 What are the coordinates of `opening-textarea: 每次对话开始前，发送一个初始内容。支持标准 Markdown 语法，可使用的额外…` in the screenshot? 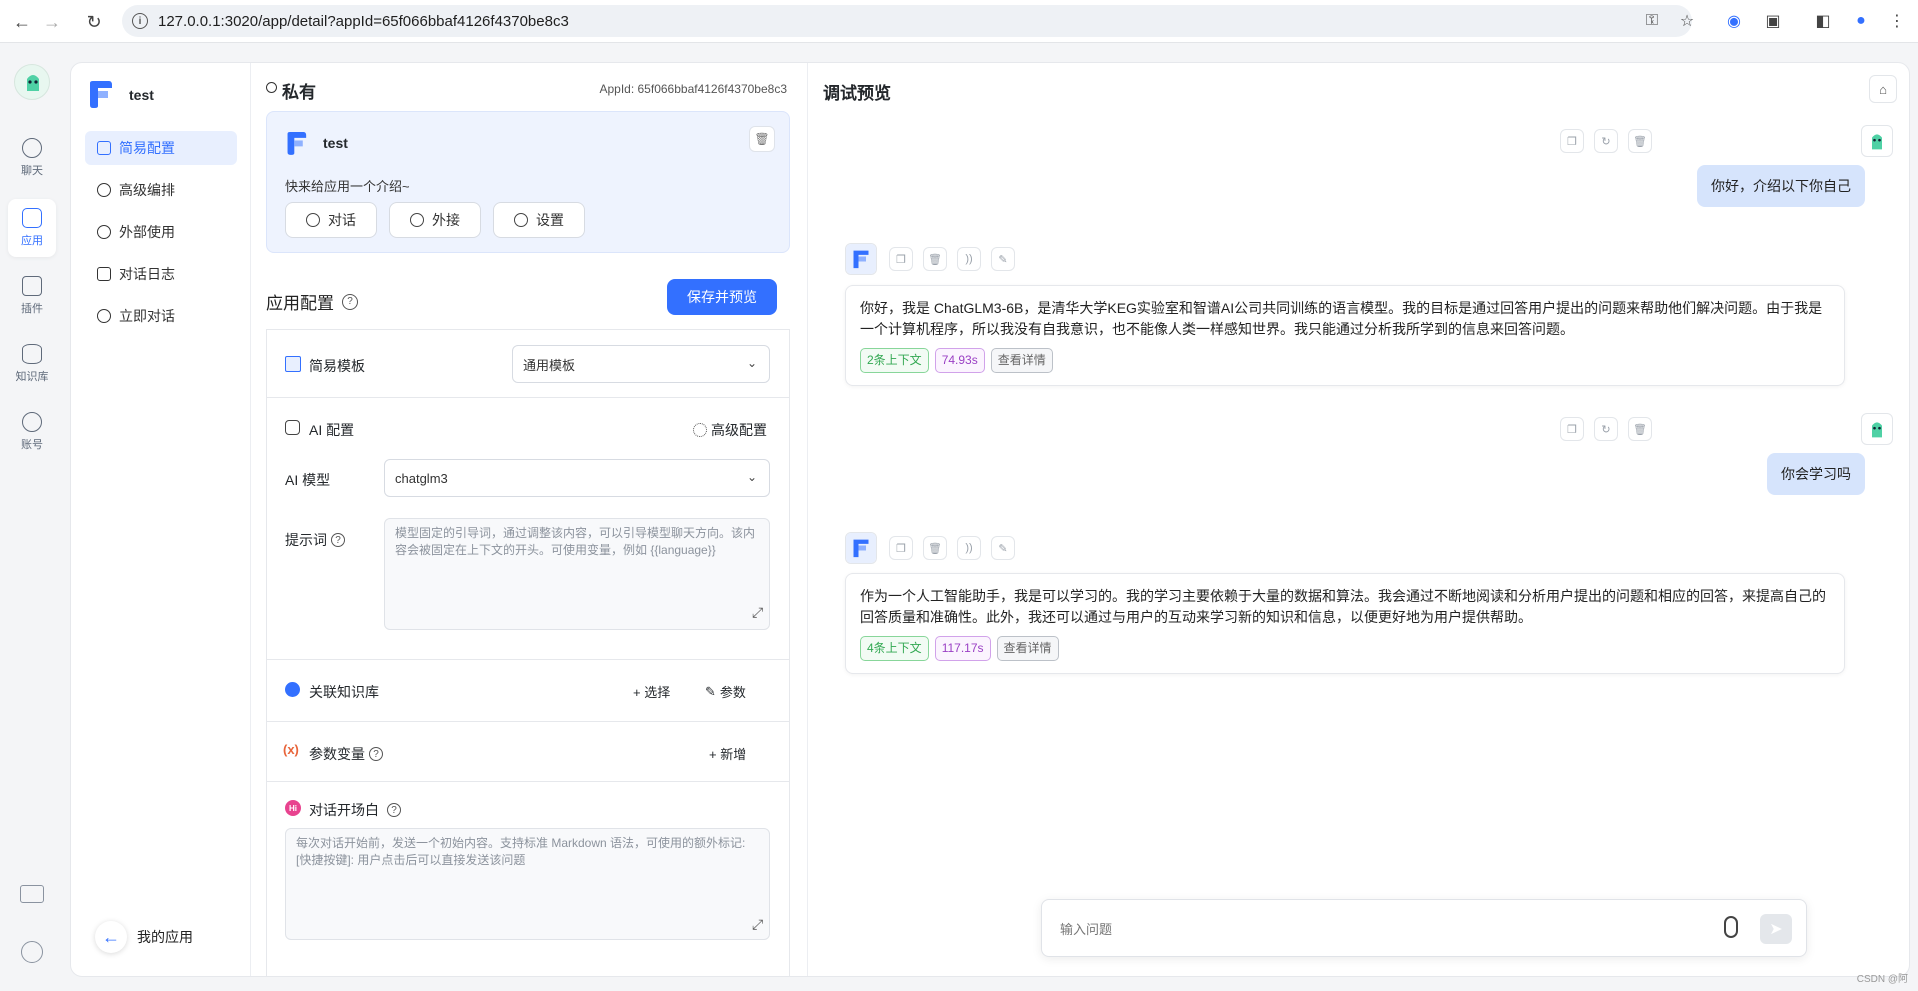 It's located at (527, 884).